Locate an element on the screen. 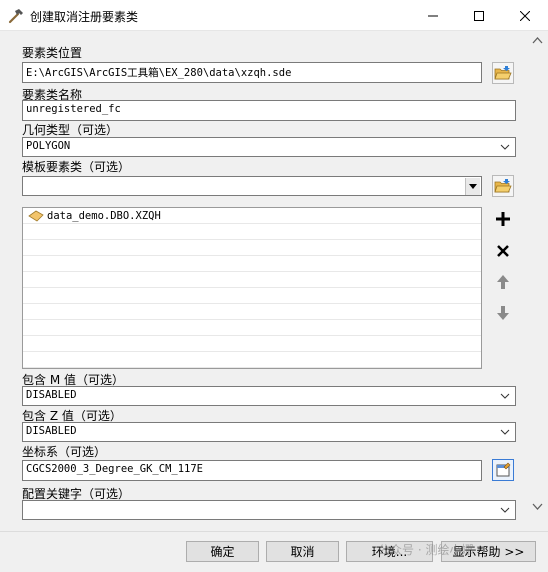 The image size is (548, 572). vertical-scrollbar is located at coordinates (537, 281).